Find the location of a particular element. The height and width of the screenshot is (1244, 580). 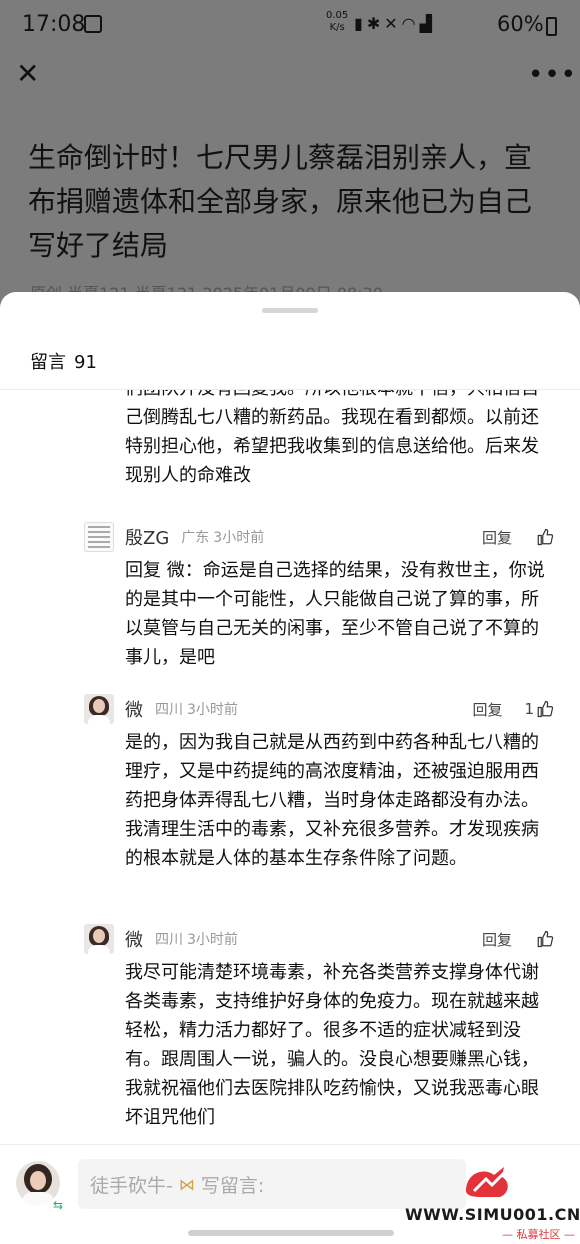

switch-account-icon: ⇆ is located at coordinates (58, 1205).